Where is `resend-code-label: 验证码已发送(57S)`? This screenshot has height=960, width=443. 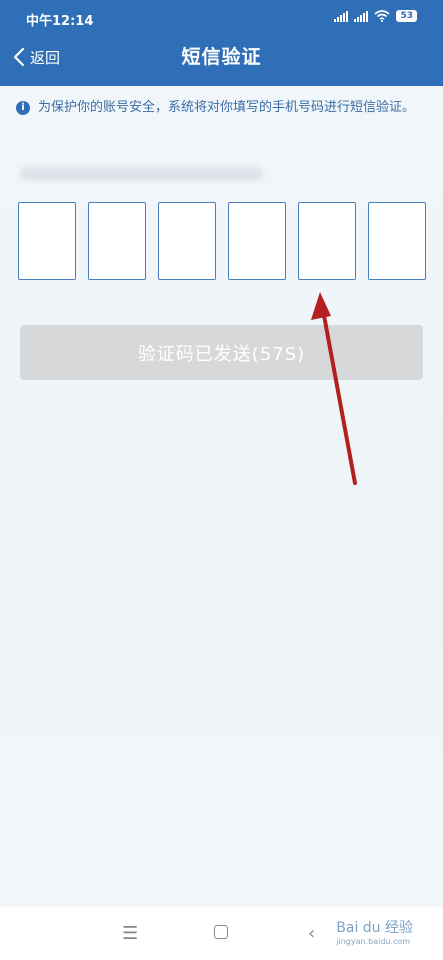
resend-code-label: 验证码已发送(57S) is located at coordinates (221, 354).